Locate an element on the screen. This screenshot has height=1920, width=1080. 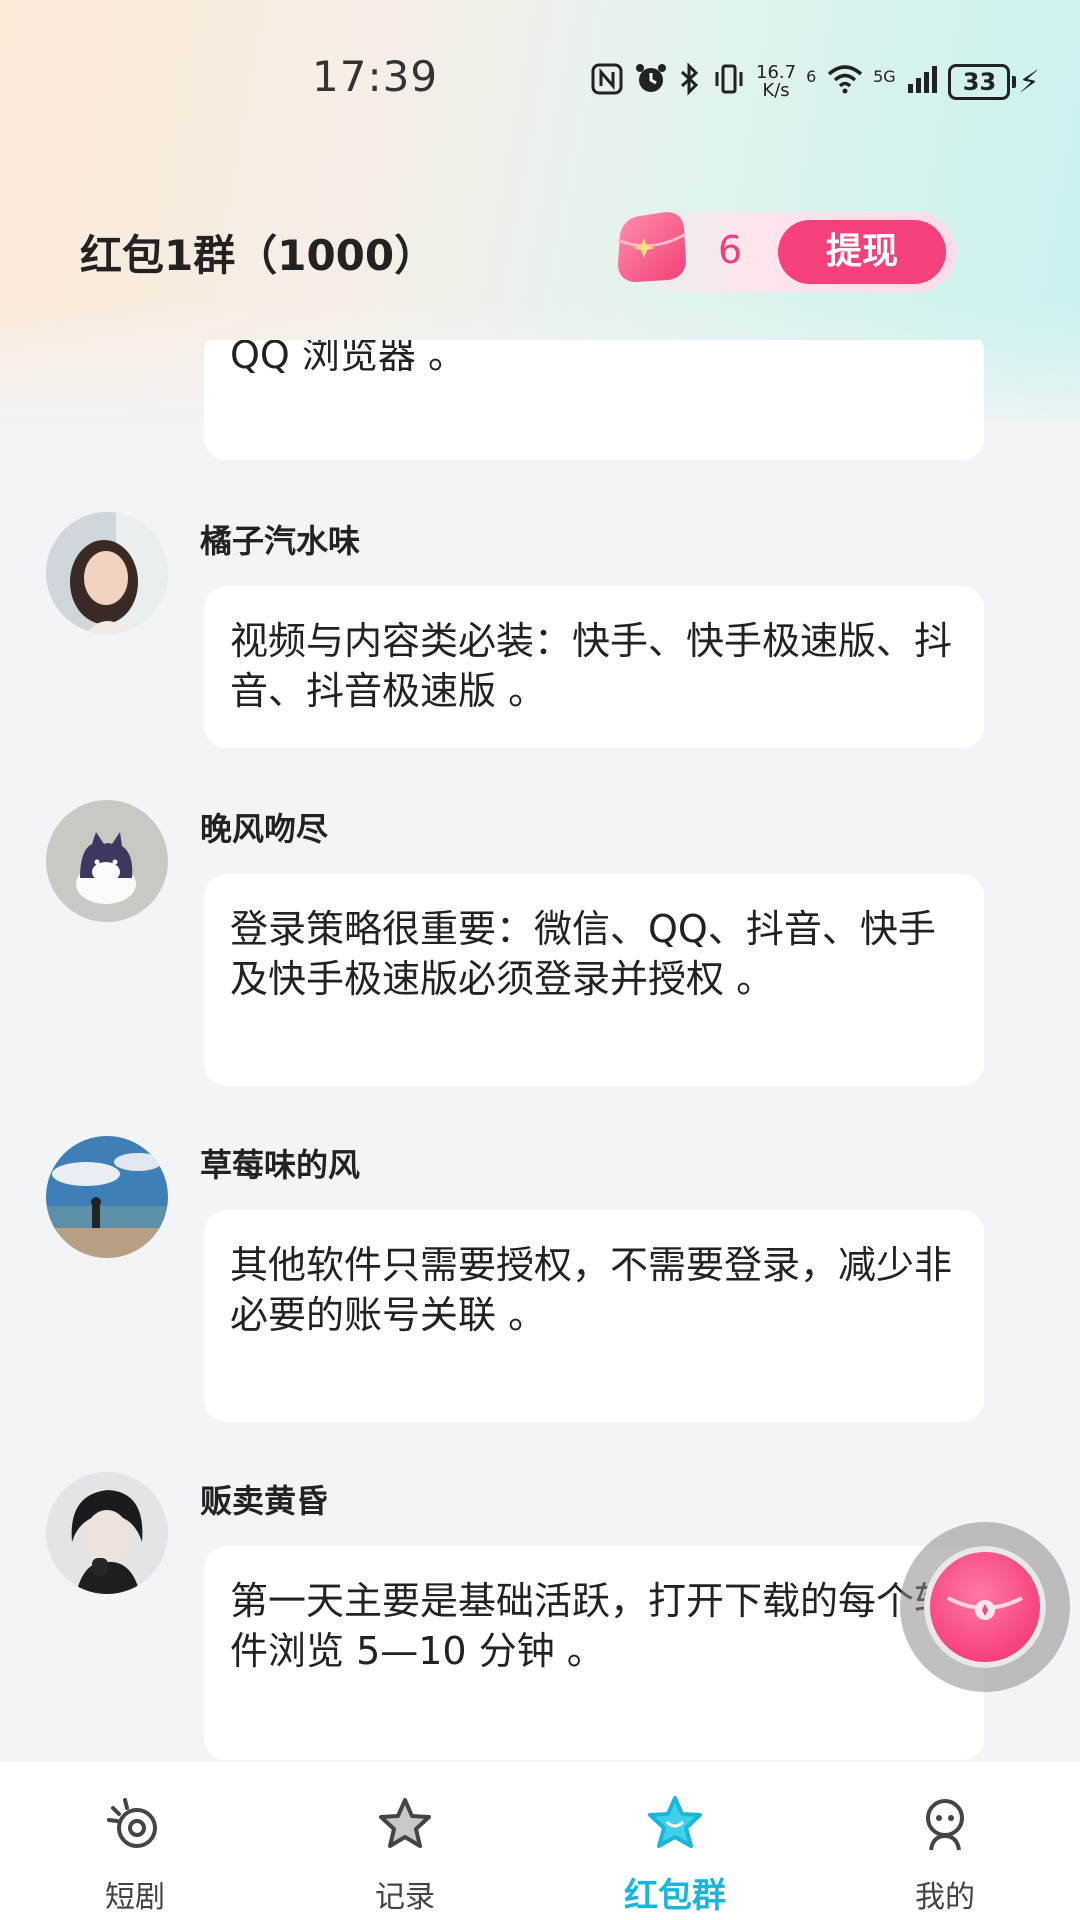
sender-name: 橘子汽水味 is located at coordinates (280, 541).